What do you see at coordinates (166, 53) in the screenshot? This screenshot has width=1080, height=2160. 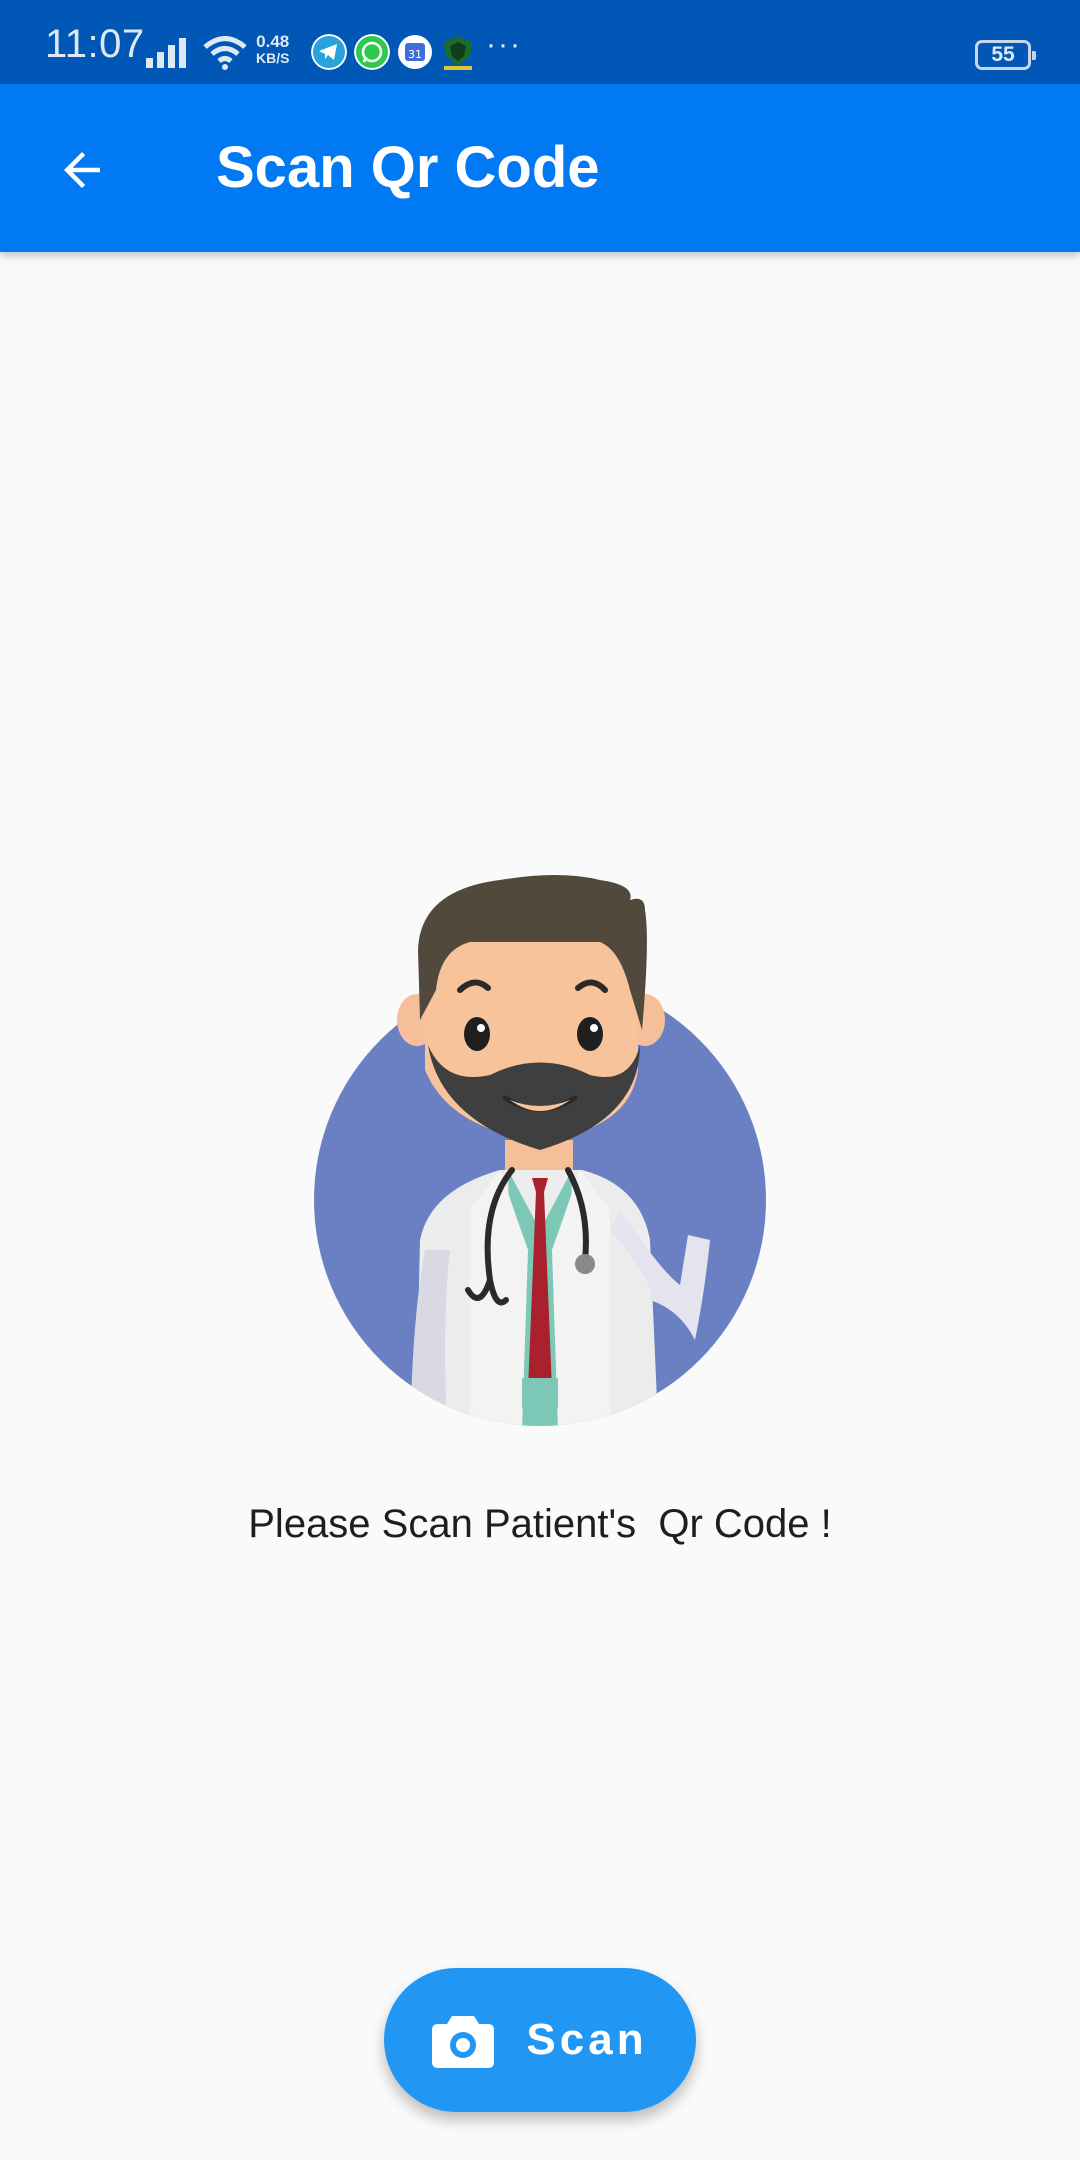 I see `signal-icon` at bounding box center [166, 53].